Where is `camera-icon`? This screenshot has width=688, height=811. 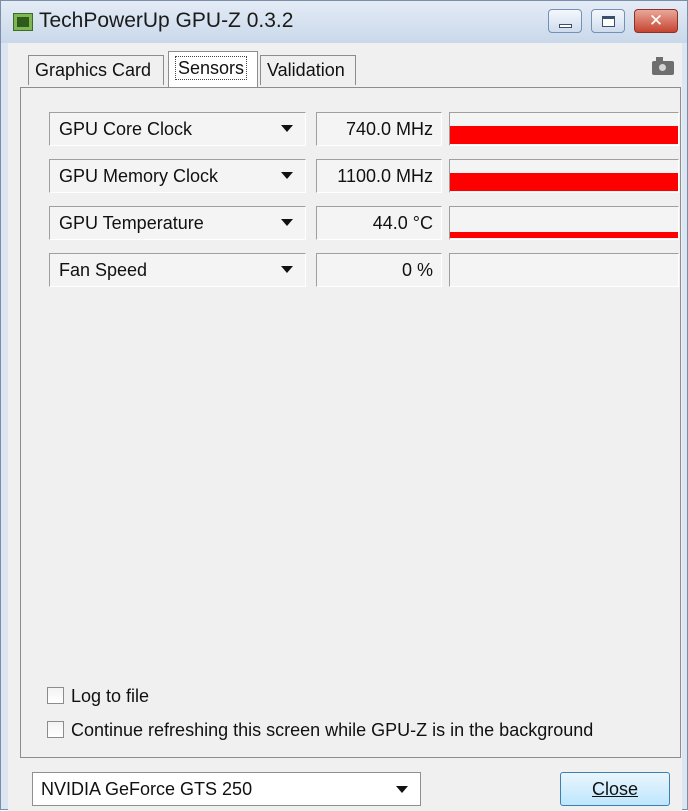
camera-icon is located at coordinates (663, 66).